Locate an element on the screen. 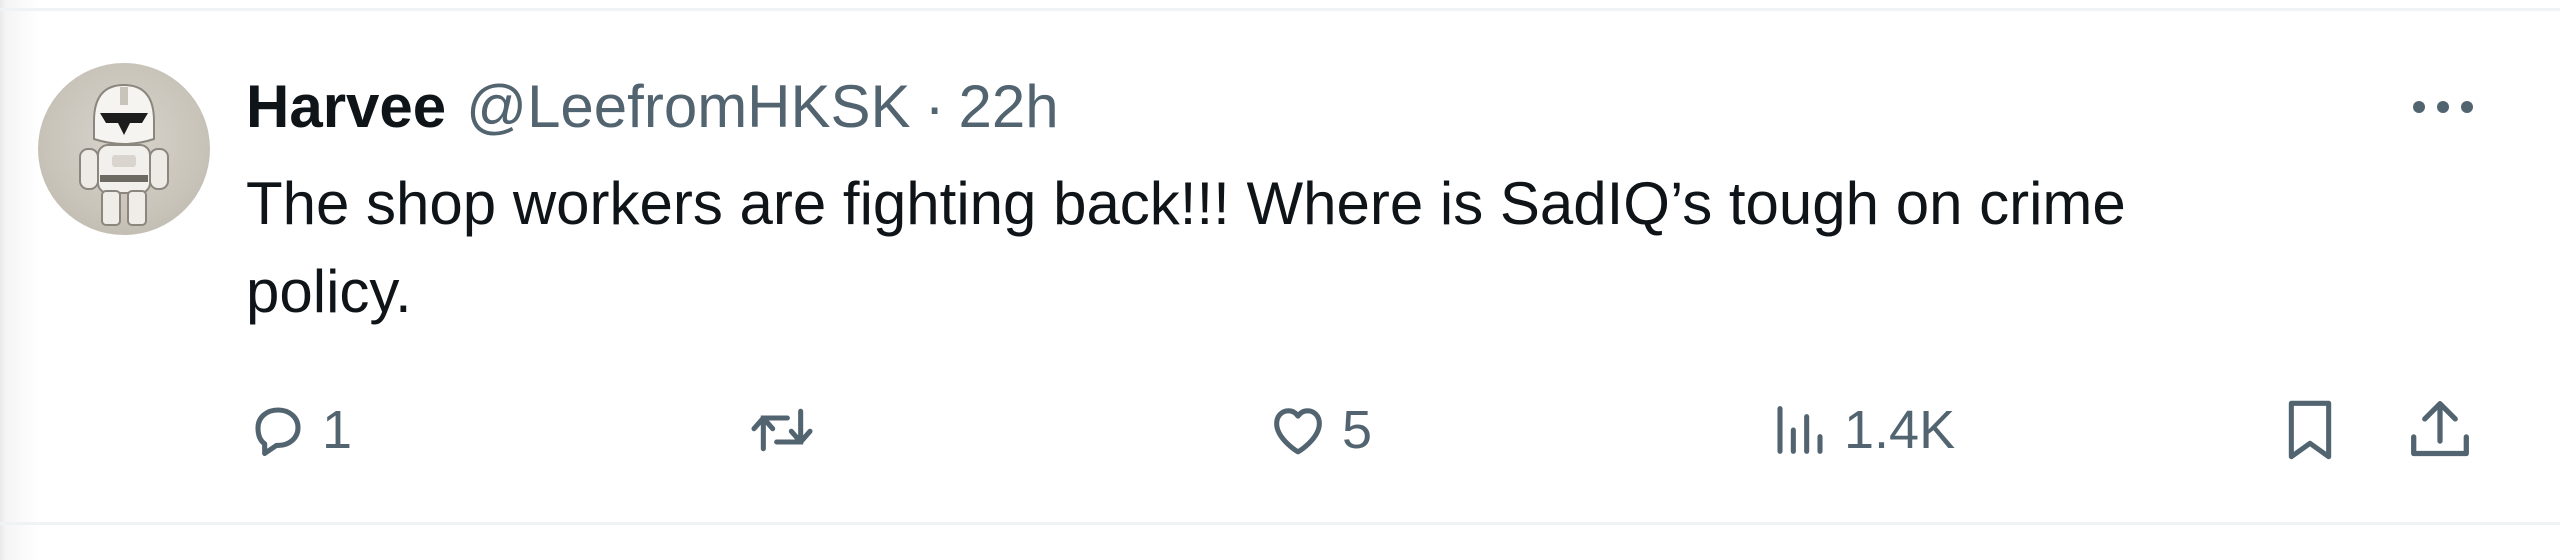  share-icon is located at coordinates (2440, 429).